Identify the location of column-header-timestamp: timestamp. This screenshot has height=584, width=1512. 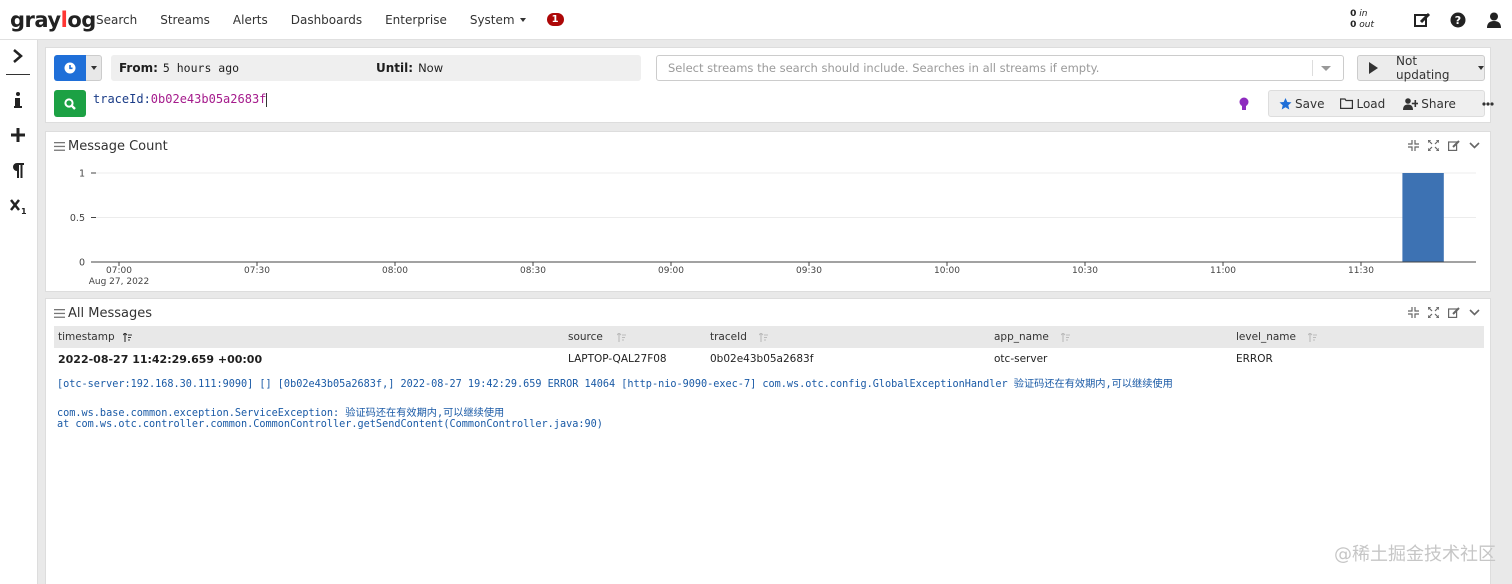
(95, 337).